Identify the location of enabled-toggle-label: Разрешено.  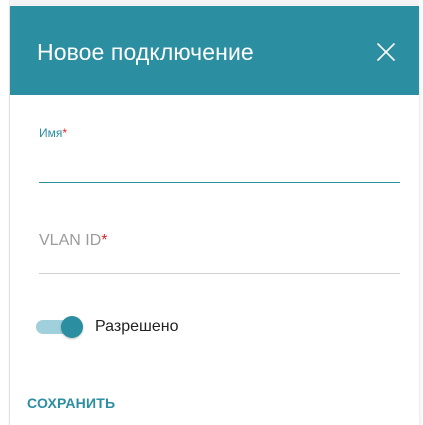
(137, 326).